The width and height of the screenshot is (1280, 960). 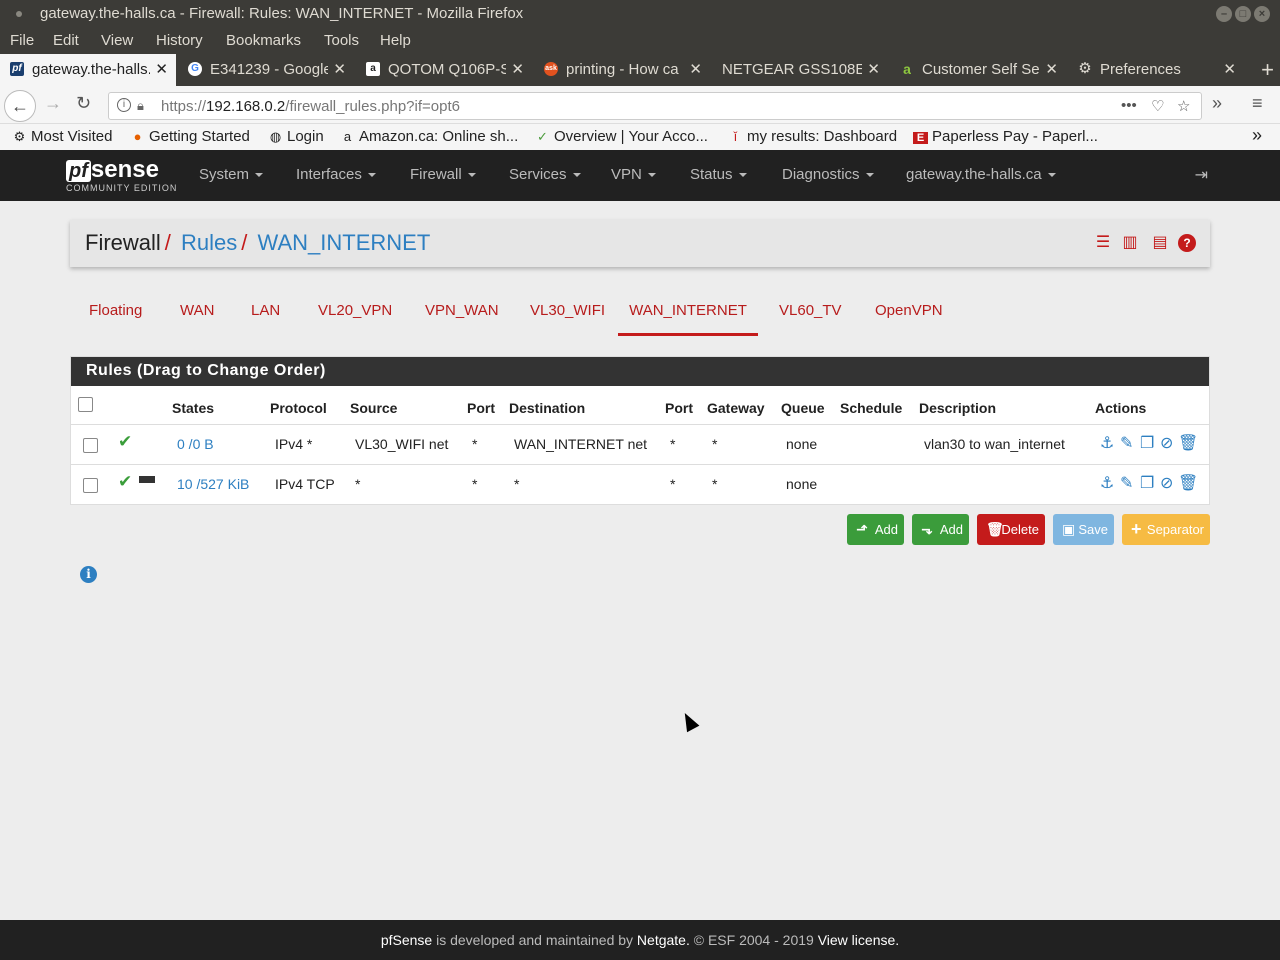 What do you see at coordinates (53, 103) in the screenshot?
I see `forward-icon: →` at bounding box center [53, 103].